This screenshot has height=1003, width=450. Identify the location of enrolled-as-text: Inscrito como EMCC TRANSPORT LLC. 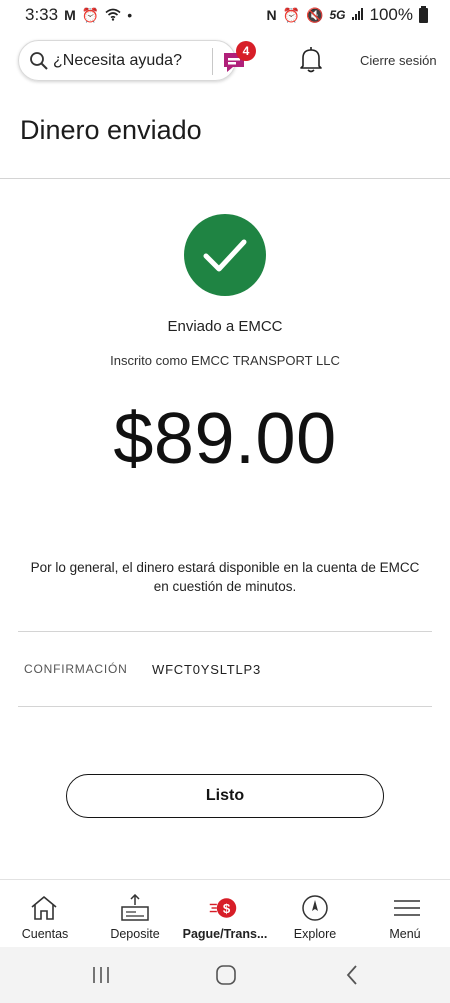
(225, 360).